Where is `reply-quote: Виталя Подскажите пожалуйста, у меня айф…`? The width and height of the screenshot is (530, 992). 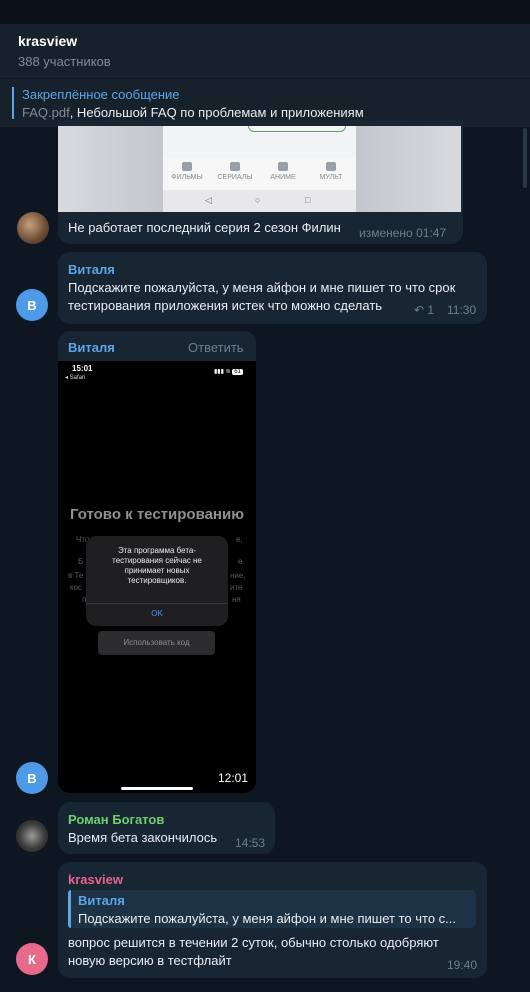
reply-quote: Виталя Подскажите пожалуйста, у меня айф… is located at coordinates (272, 909).